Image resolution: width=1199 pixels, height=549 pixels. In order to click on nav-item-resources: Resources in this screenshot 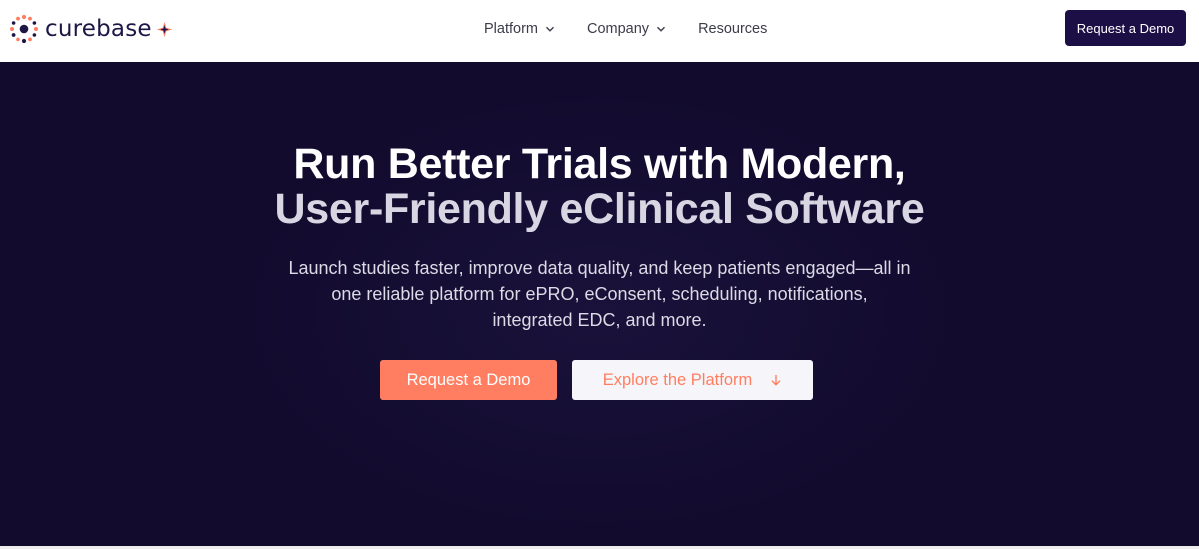, I will do `click(732, 29)`.